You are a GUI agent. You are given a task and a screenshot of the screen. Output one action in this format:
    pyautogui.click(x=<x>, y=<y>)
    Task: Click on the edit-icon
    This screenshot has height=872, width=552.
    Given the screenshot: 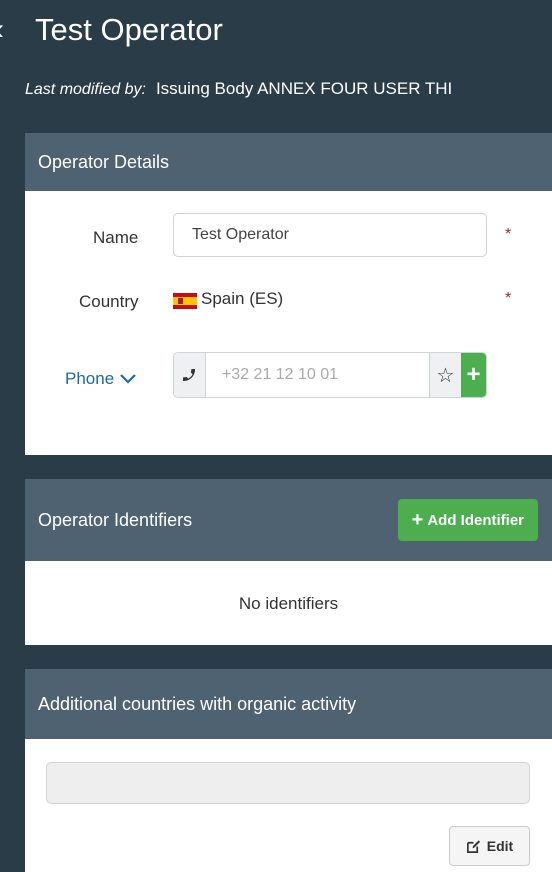 What is the action you would take?
    pyautogui.click(x=473, y=846)
    